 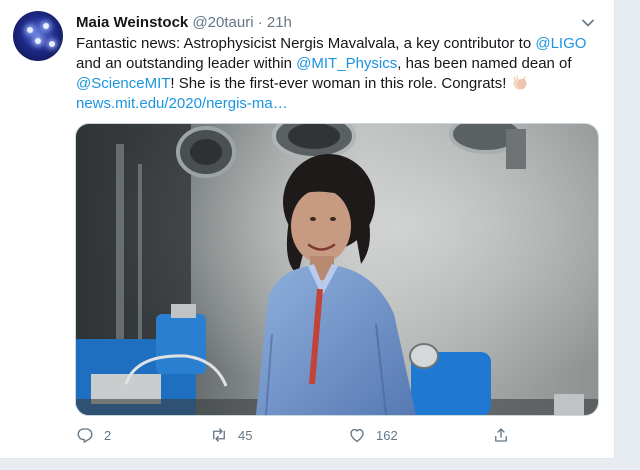 What do you see at coordinates (501, 435) in the screenshot?
I see `share-icon` at bounding box center [501, 435].